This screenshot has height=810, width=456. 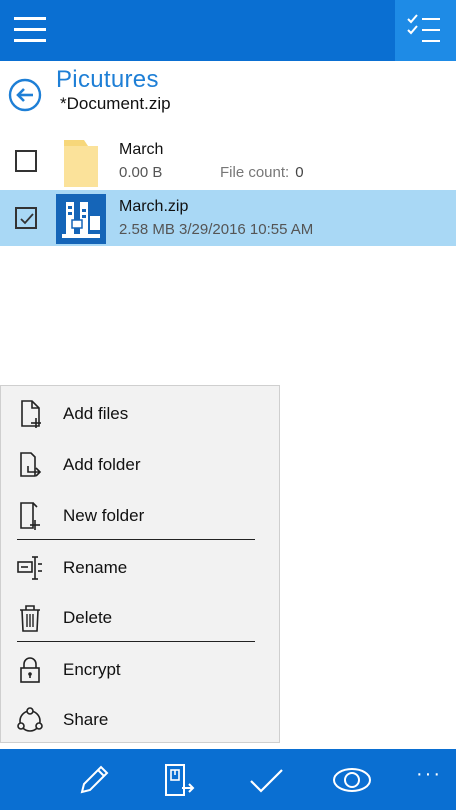 What do you see at coordinates (29, 568) in the screenshot?
I see `rename-icon` at bounding box center [29, 568].